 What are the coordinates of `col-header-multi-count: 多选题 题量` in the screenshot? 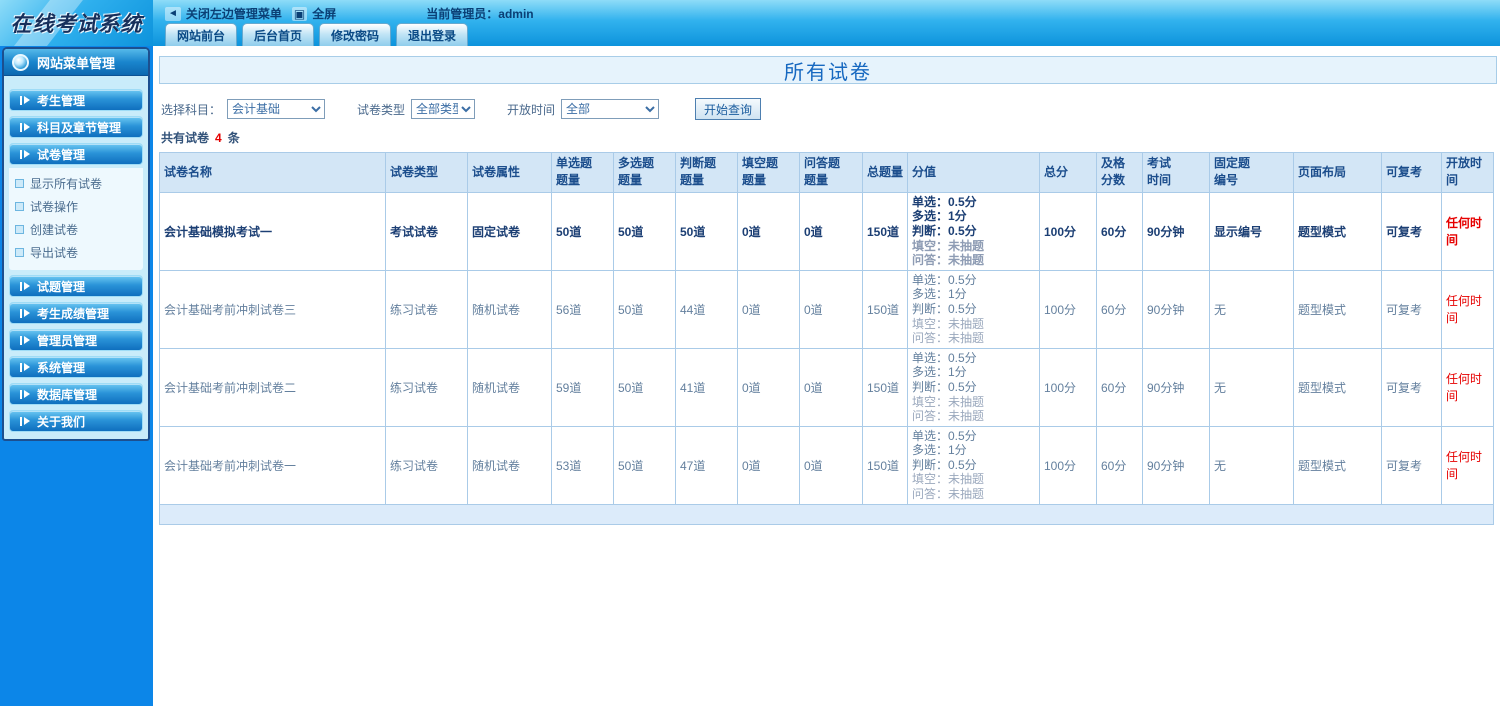 It's located at (644, 172).